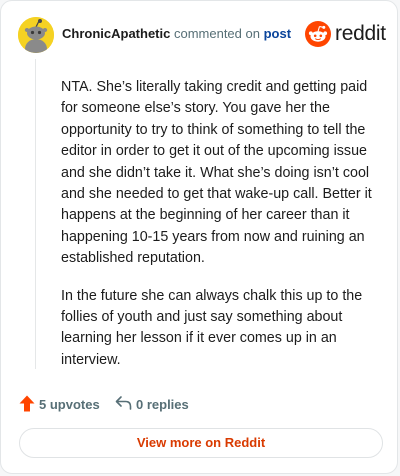 The height and width of the screenshot is (476, 400). I want to click on comment-actions: 5 upvotes 0 replies, so click(199, 404).